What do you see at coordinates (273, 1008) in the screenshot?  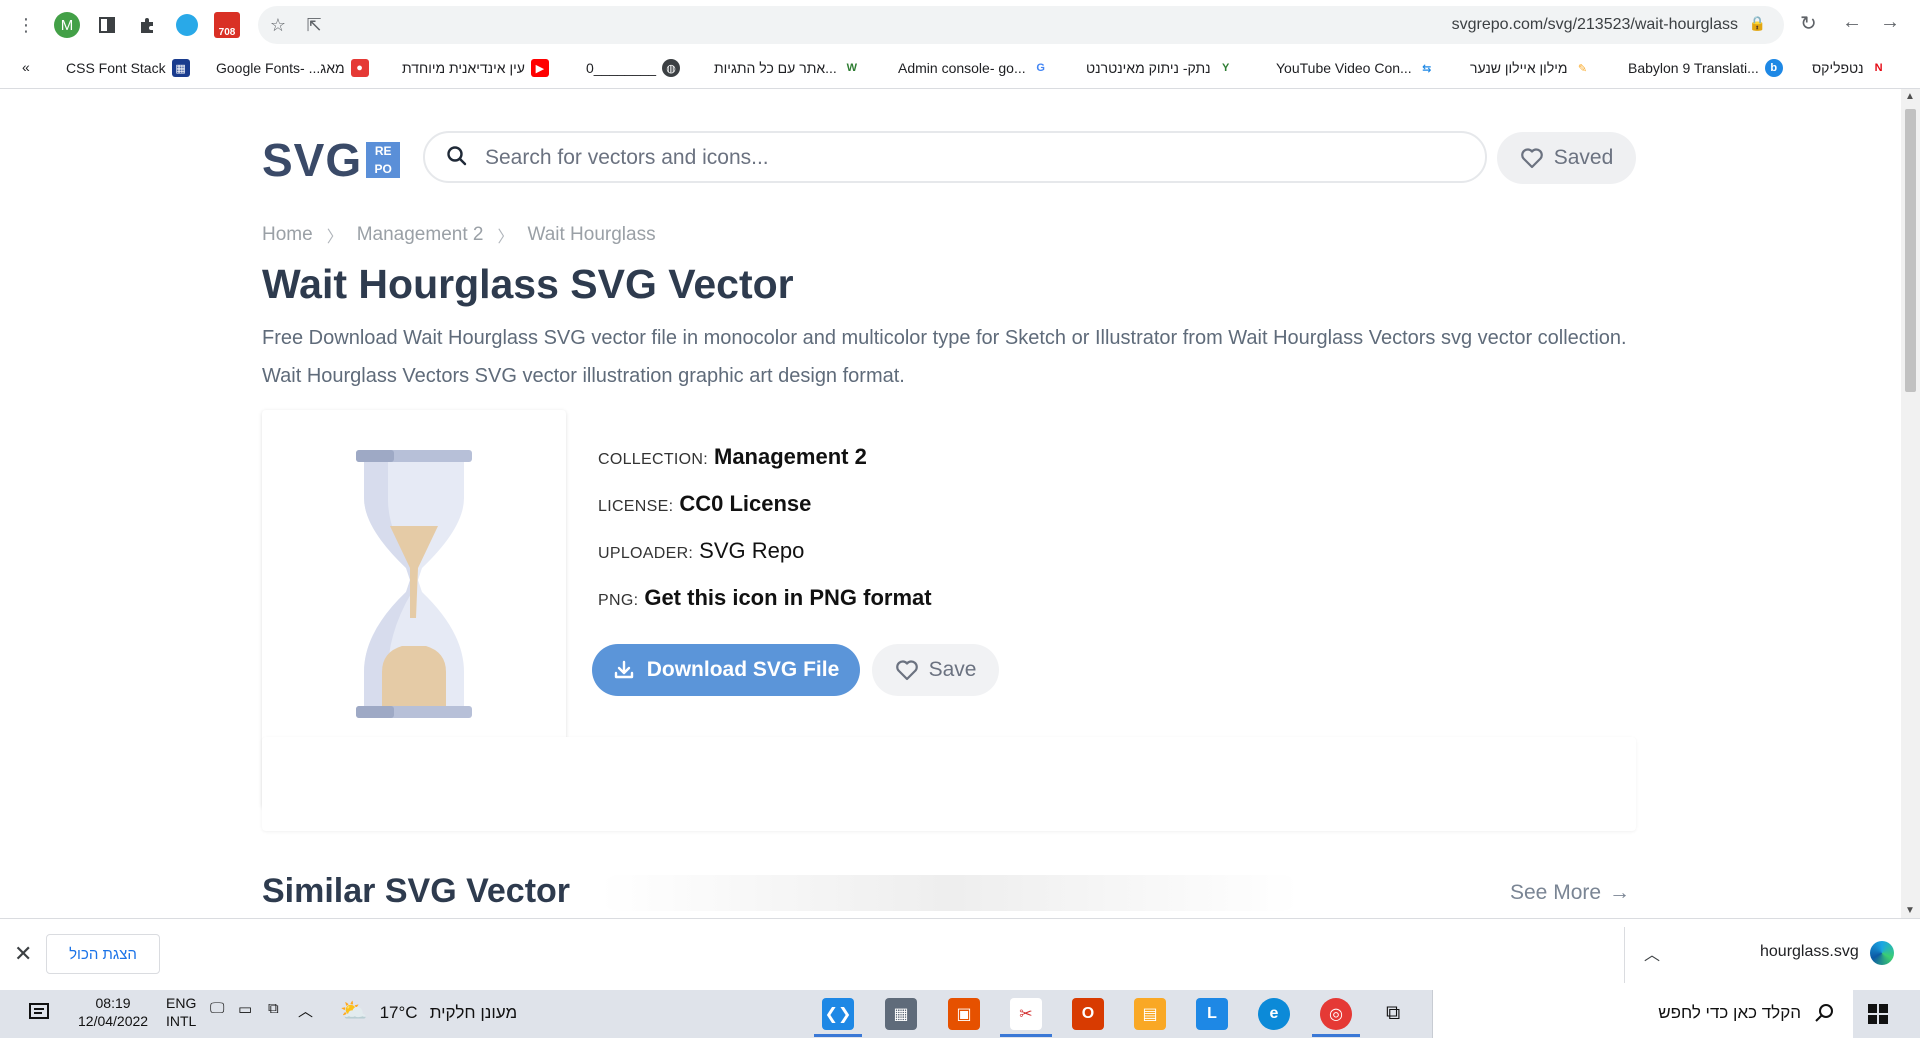 I see `device-icon: ⧉` at bounding box center [273, 1008].